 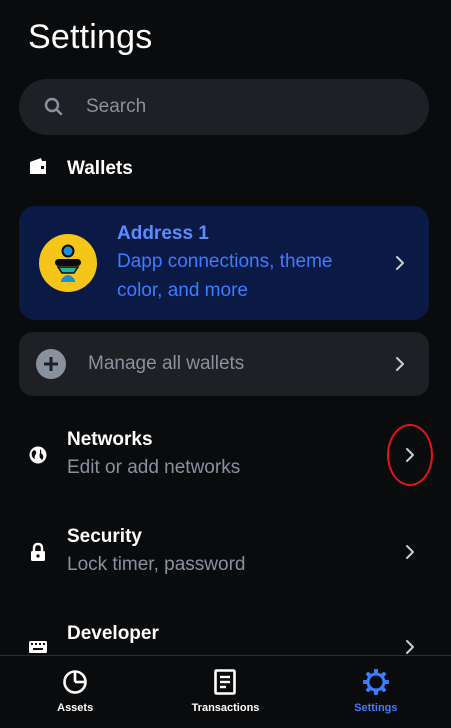 I want to click on document-icon, so click(x=225, y=682).